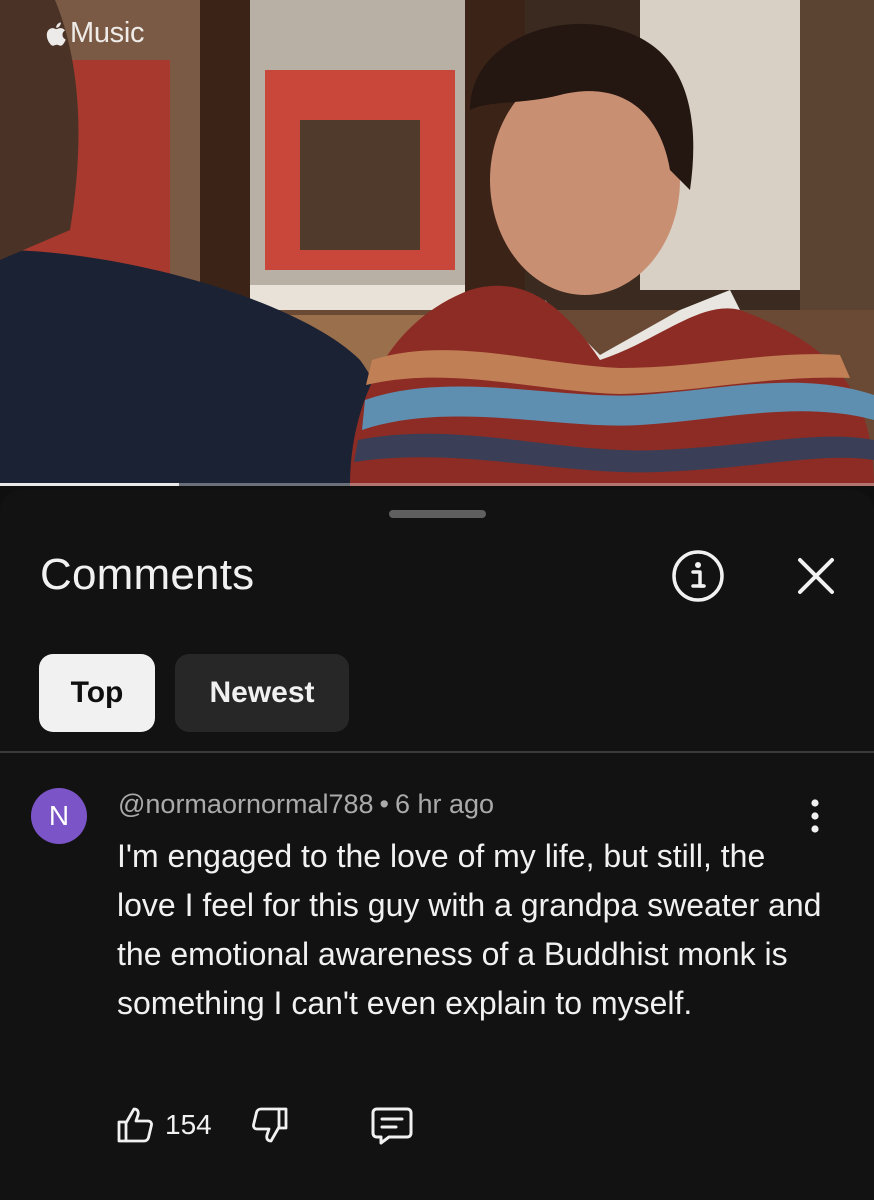 Image resolution: width=874 pixels, height=1200 pixels. Describe the element at coordinates (437, 752) in the screenshot. I see `divider` at that location.